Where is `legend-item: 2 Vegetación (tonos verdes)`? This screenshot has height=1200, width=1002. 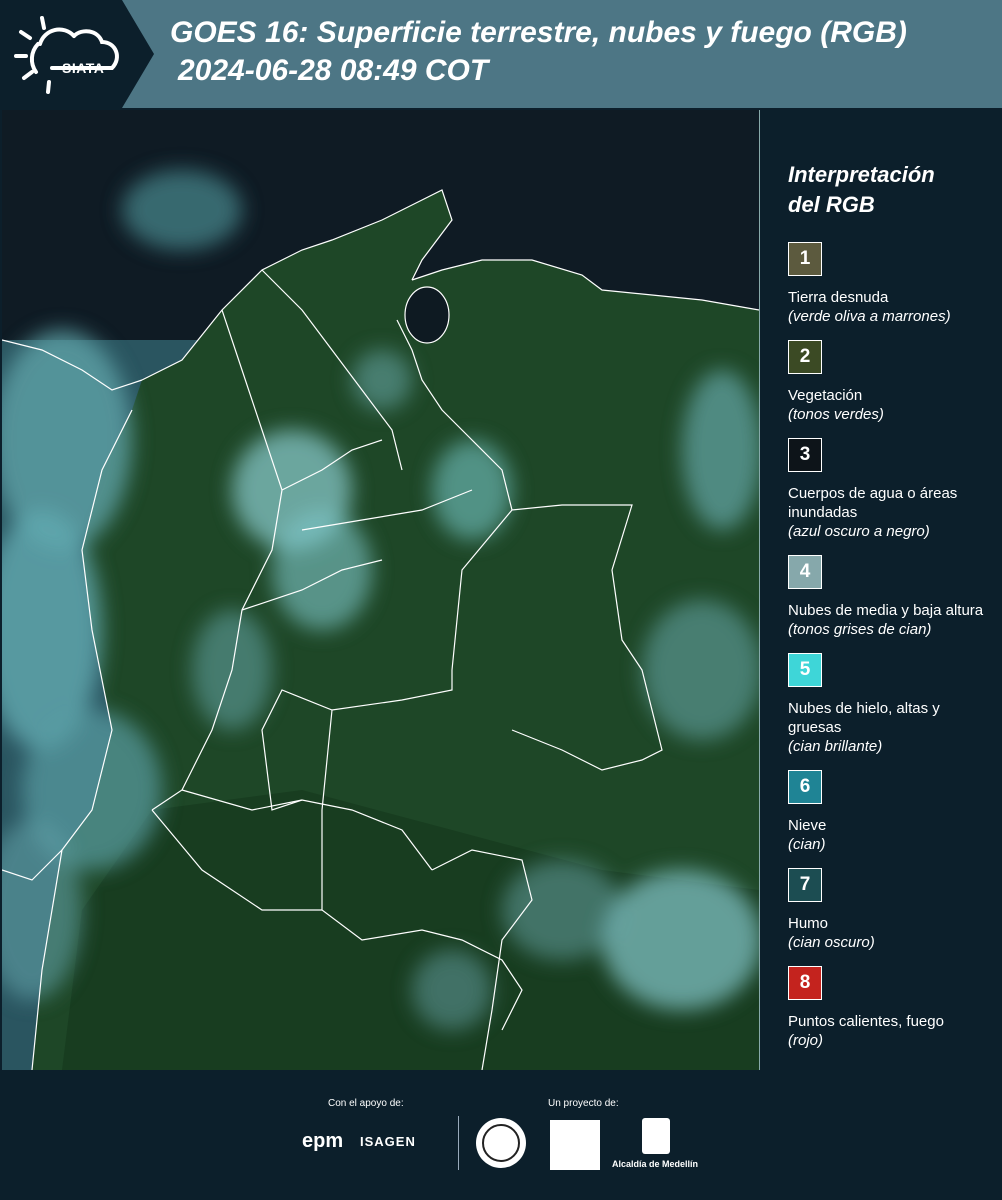
legend-item: 2 Vegetación (tonos verdes) is located at coordinates (888, 382).